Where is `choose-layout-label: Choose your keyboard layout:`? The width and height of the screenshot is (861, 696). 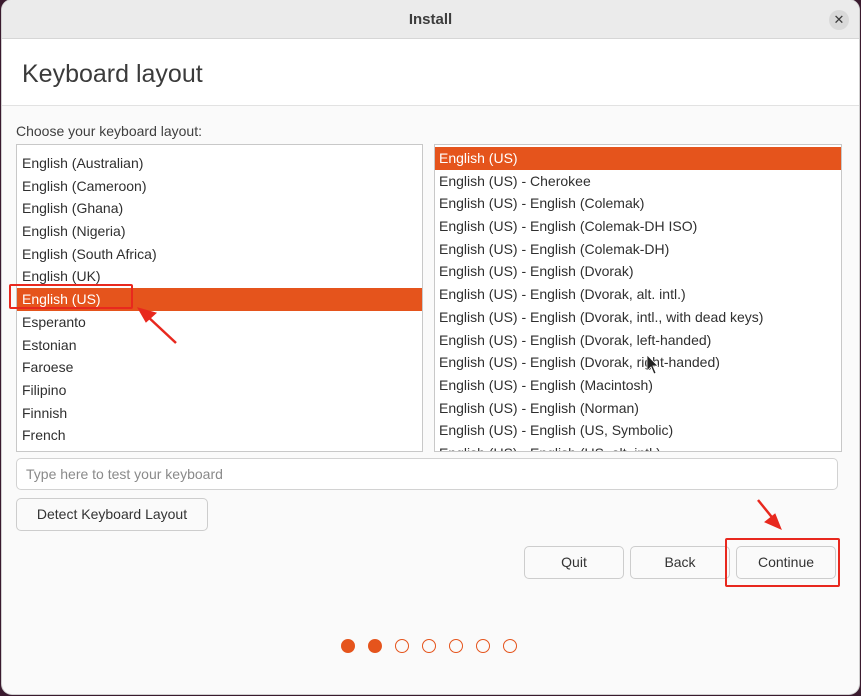 choose-layout-label: Choose your keyboard layout: is located at coordinates (109, 131).